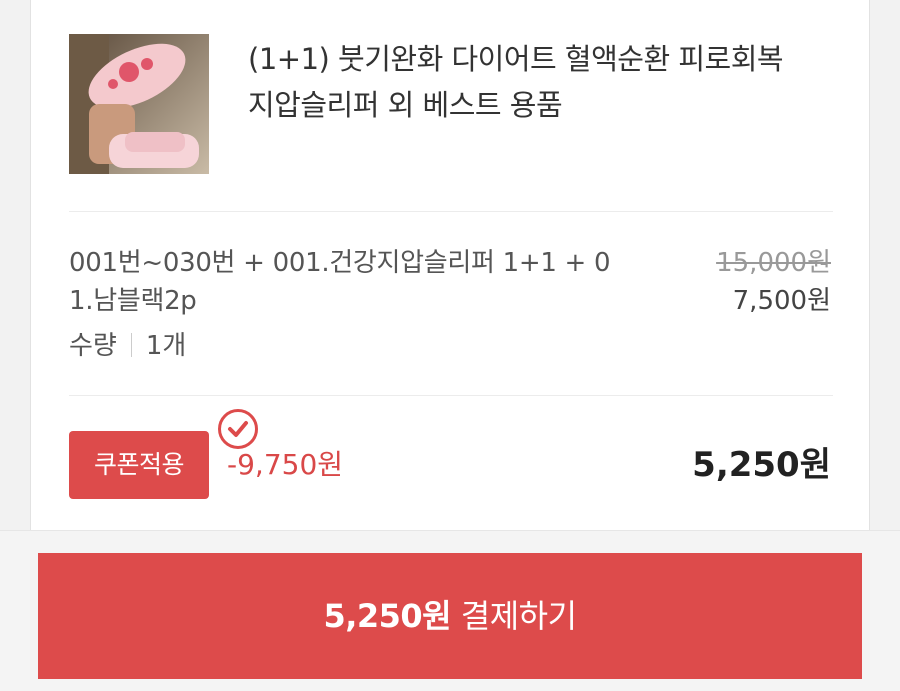 Image resolution: width=900 pixels, height=691 pixels. Describe the element at coordinates (127, 346) in the screenshot. I see `quantity-row: 수량 1개` at that location.